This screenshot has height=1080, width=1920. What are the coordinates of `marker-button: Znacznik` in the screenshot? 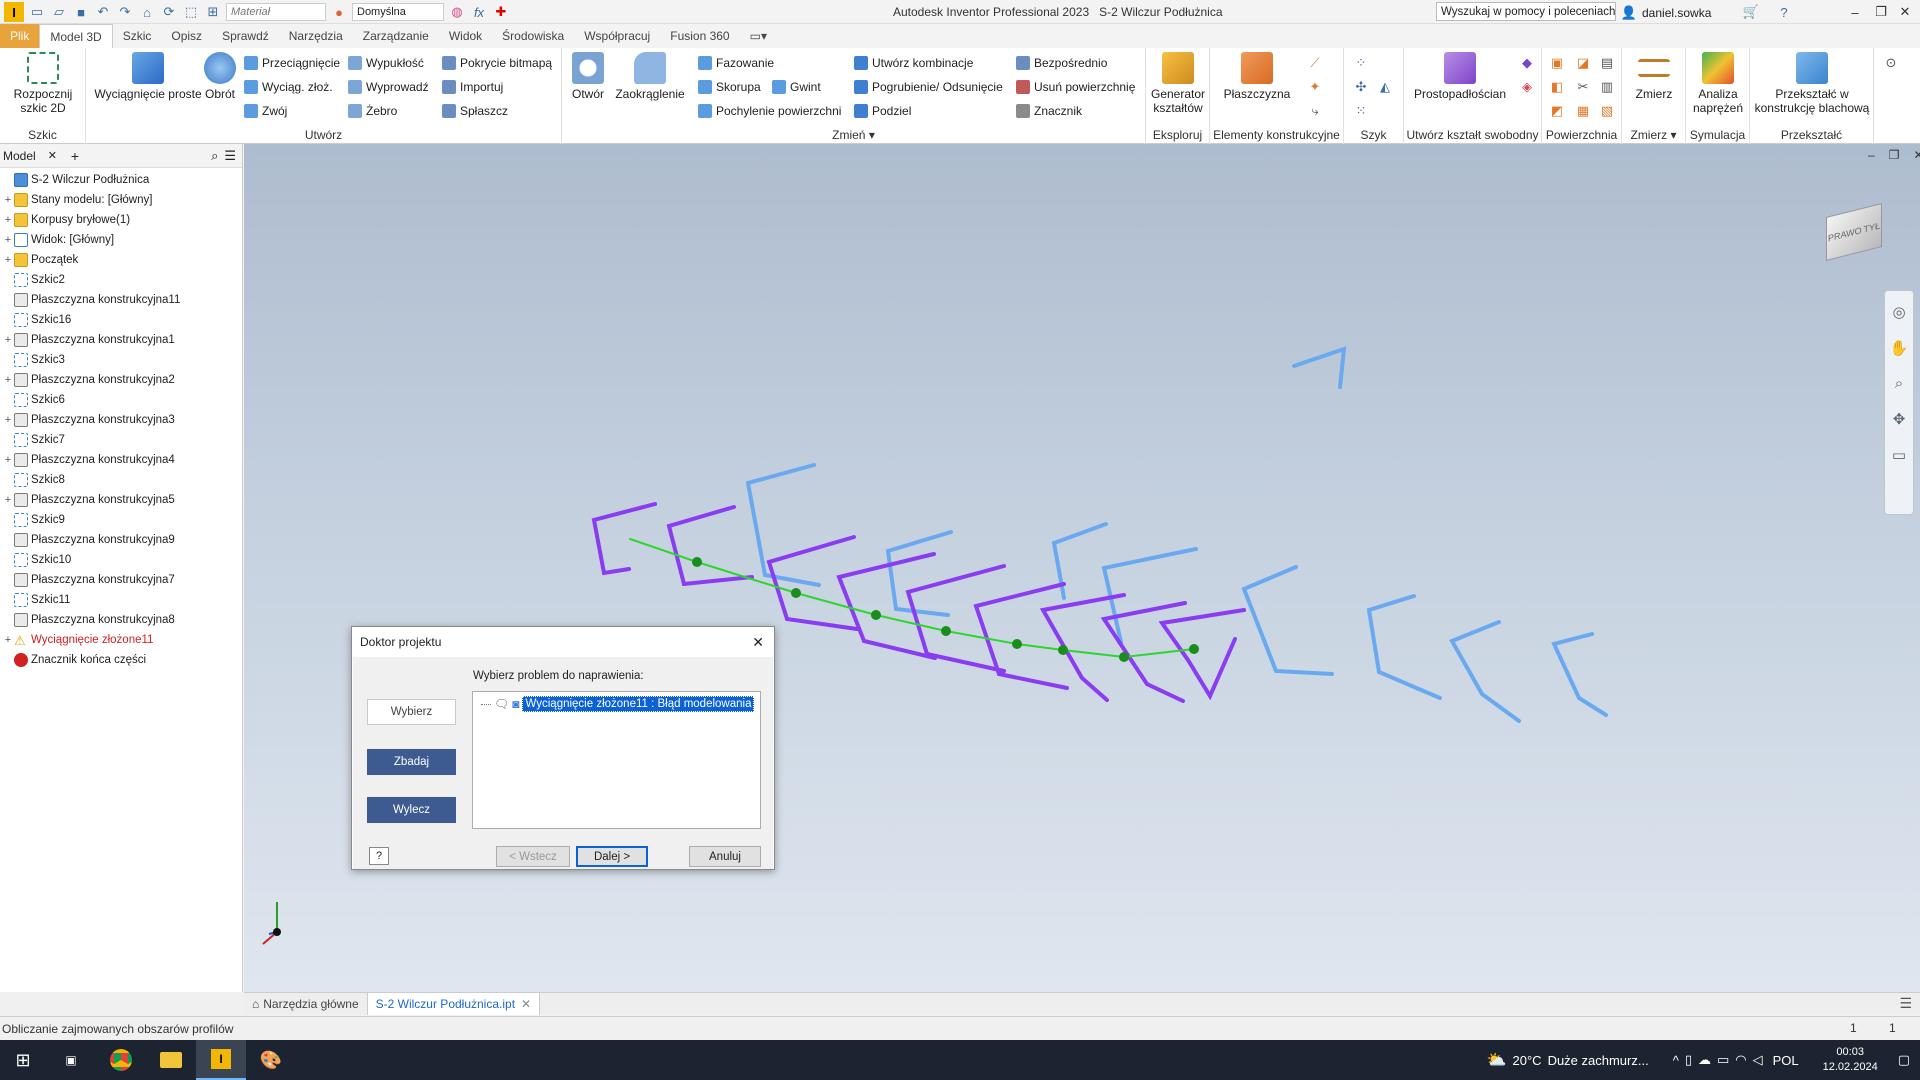 It's located at (1049, 111).